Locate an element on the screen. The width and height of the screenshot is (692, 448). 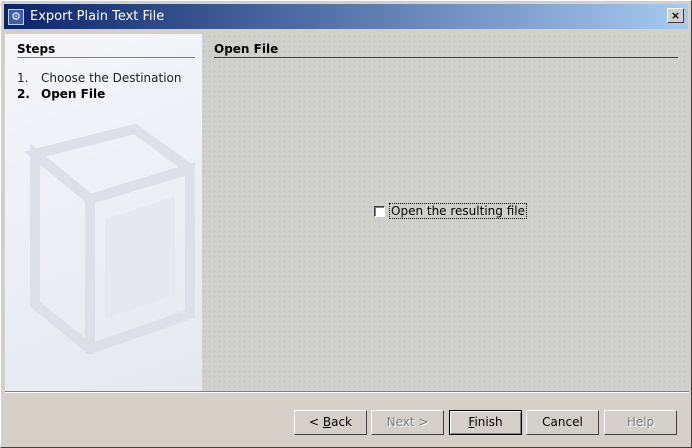
open-file-checkbox-label: Open the resulting file is located at coordinates (458, 211).